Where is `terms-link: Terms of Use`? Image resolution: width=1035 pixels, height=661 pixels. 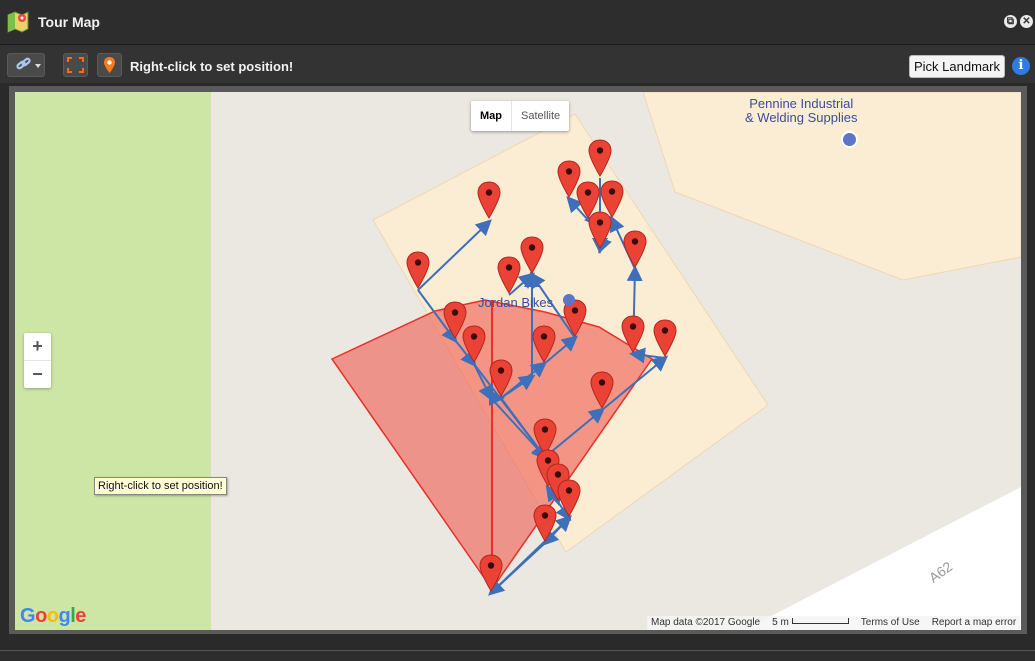 terms-link: Terms of Use is located at coordinates (890, 623).